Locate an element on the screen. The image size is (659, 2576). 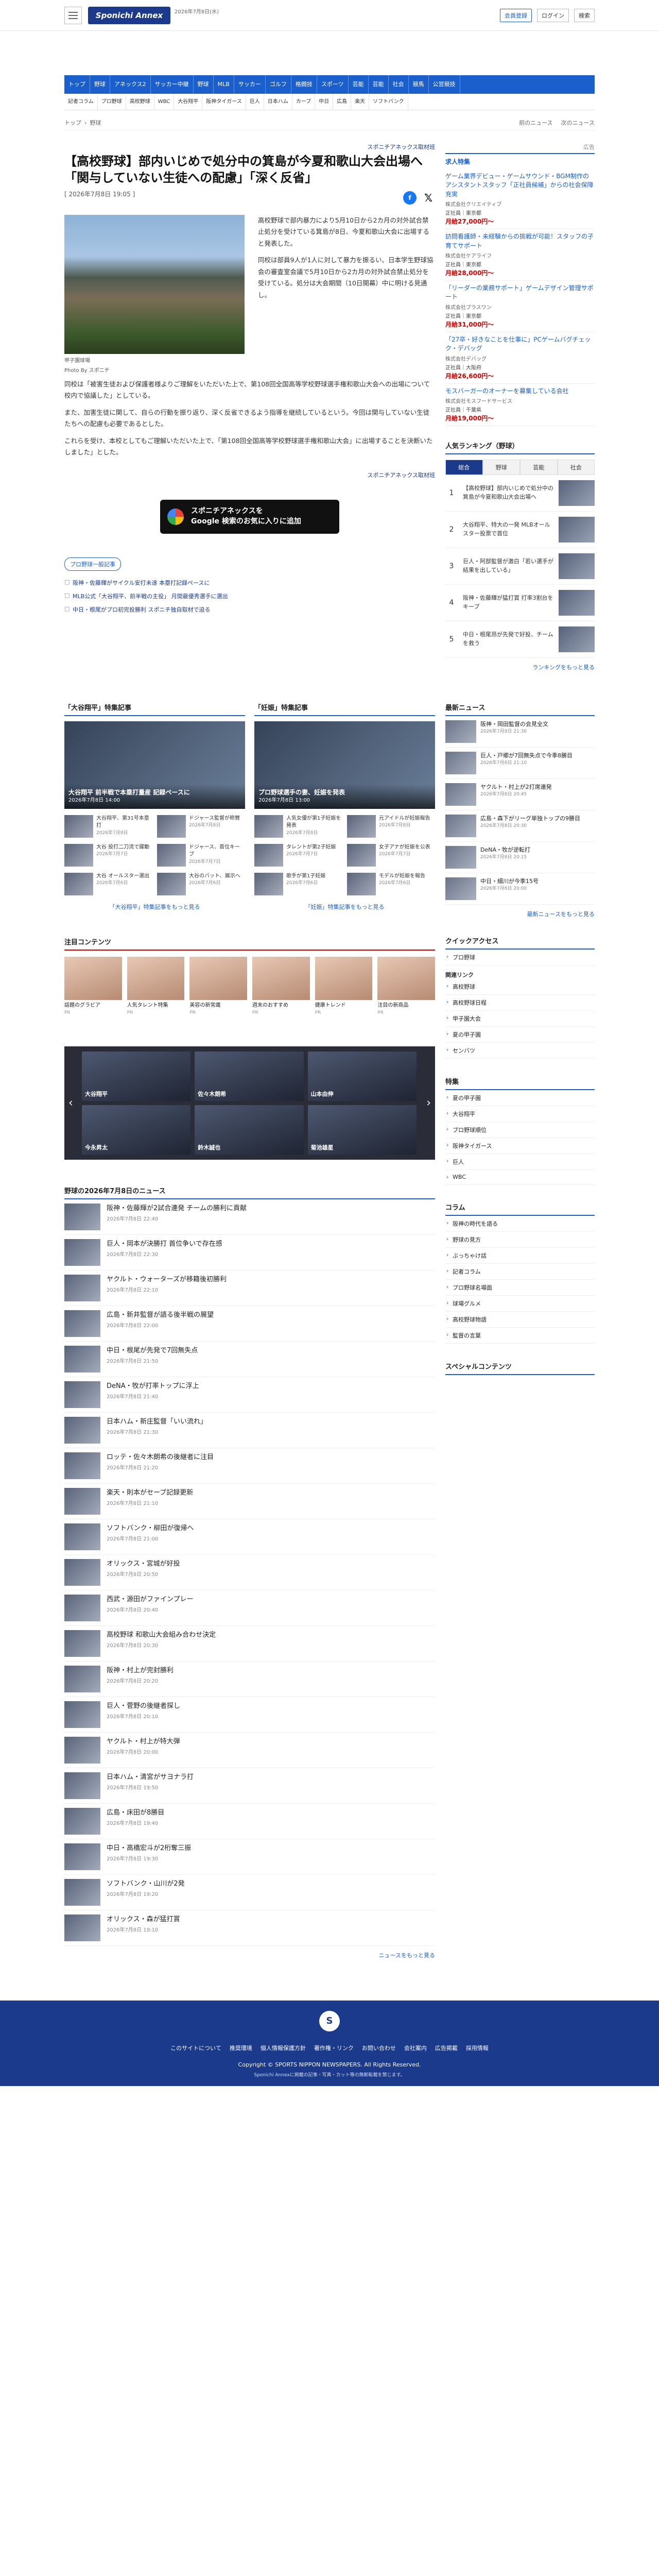
column-link: 高校野球物語 is located at coordinates (520, 1320).